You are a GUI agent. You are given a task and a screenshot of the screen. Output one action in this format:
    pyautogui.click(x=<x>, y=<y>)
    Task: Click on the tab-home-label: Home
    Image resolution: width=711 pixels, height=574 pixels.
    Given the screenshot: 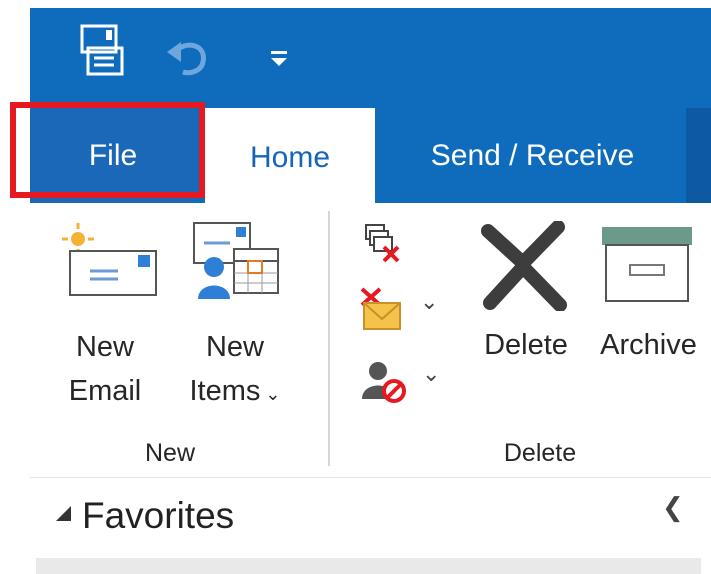 What is the action you would take?
    pyautogui.click(x=290, y=157)
    